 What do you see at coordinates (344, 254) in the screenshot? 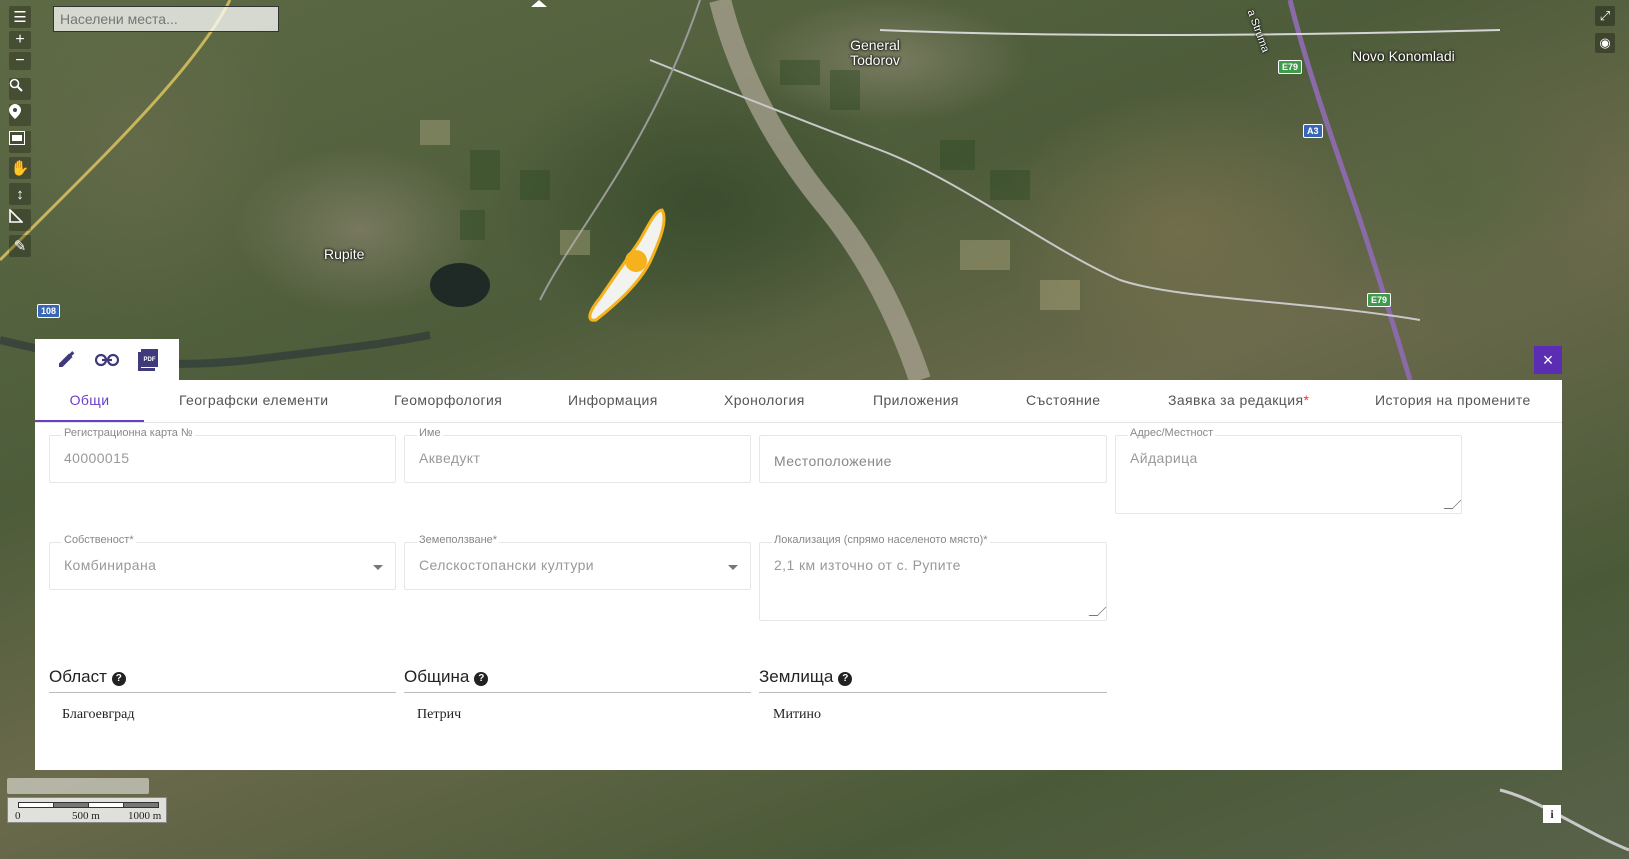
I see `map-label-rupite: Rupite` at bounding box center [344, 254].